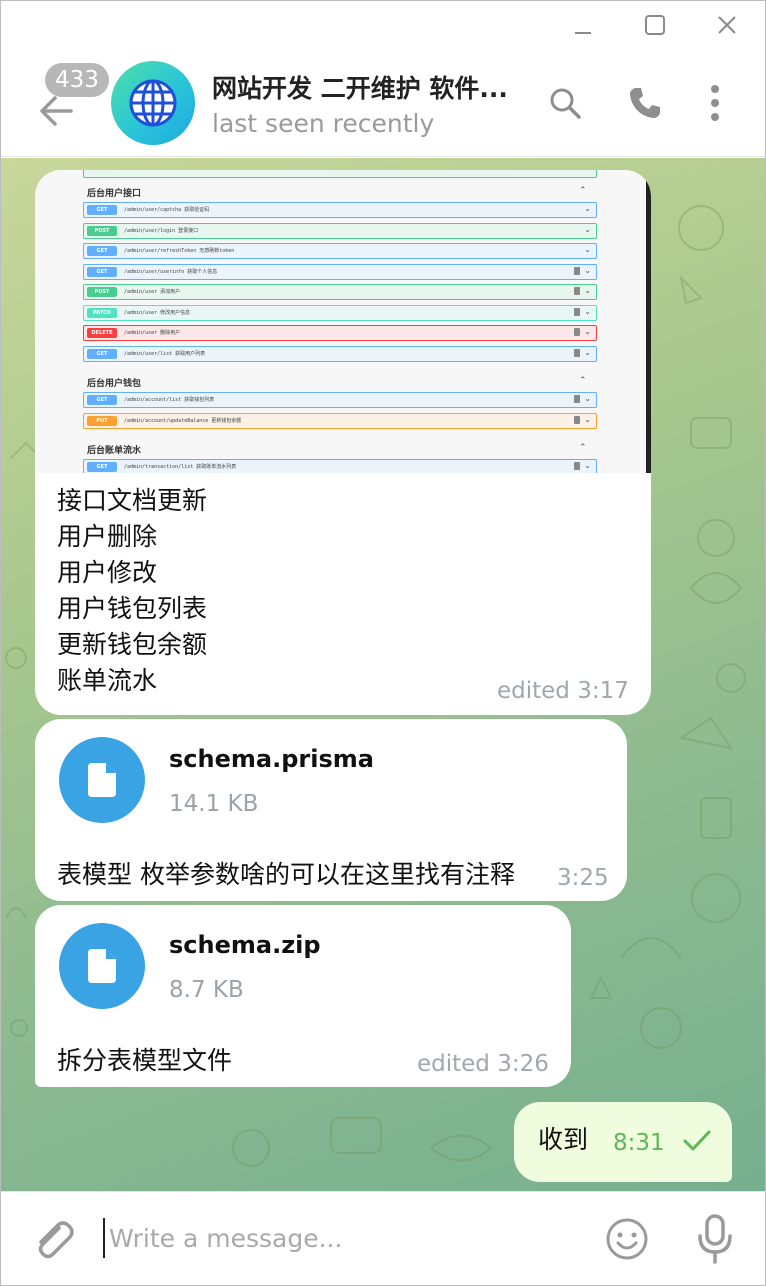 The height and width of the screenshot is (1286, 766). What do you see at coordinates (214, 804) in the screenshot?
I see `file-size: 14.1 KB` at bounding box center [214, 804].